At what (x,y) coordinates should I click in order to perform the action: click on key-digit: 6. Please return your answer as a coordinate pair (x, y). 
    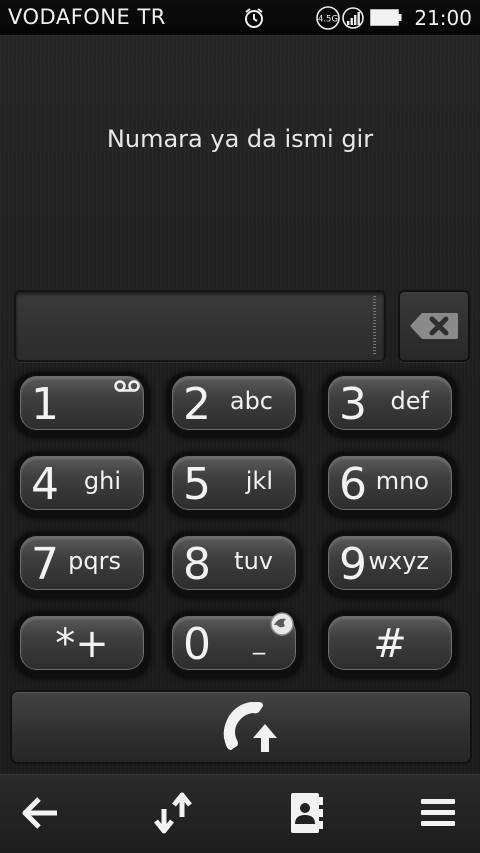
    Looking at the image, I should click on (353, 484).